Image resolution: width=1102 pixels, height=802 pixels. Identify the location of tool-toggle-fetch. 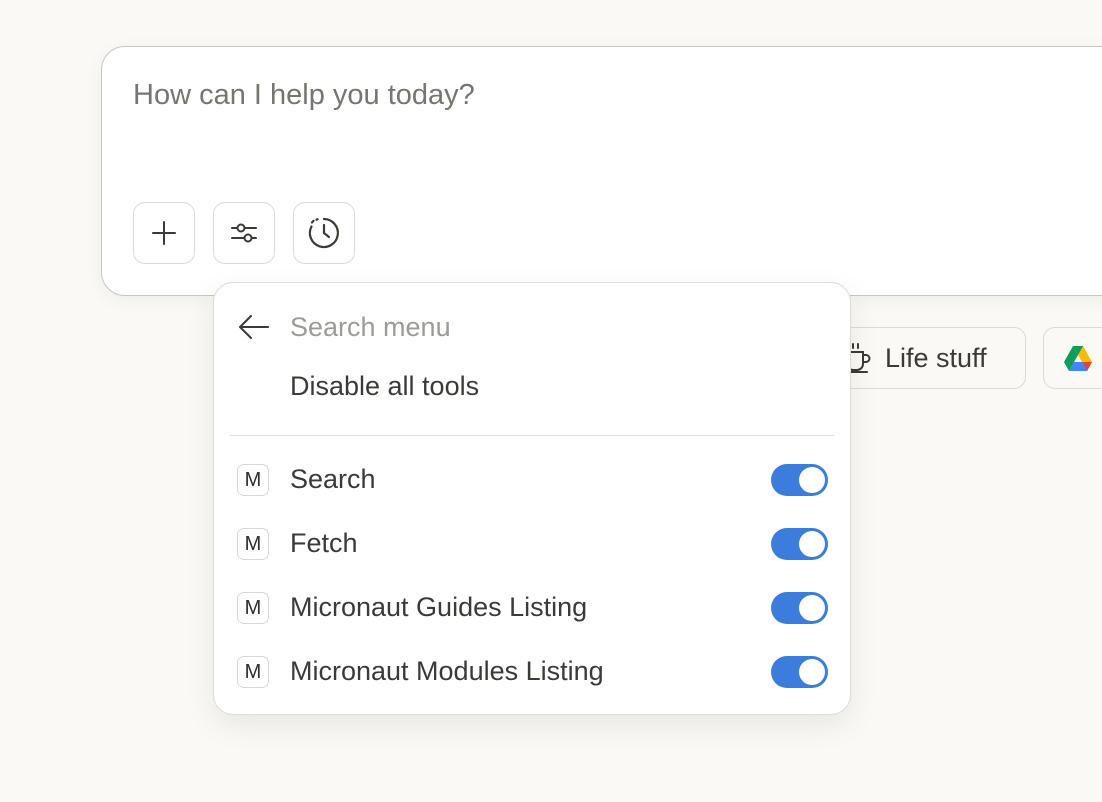
(799, 544).